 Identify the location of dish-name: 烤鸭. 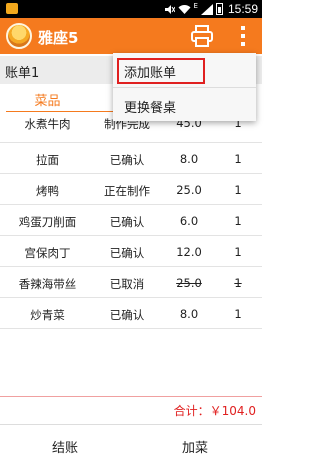
(47, 191).